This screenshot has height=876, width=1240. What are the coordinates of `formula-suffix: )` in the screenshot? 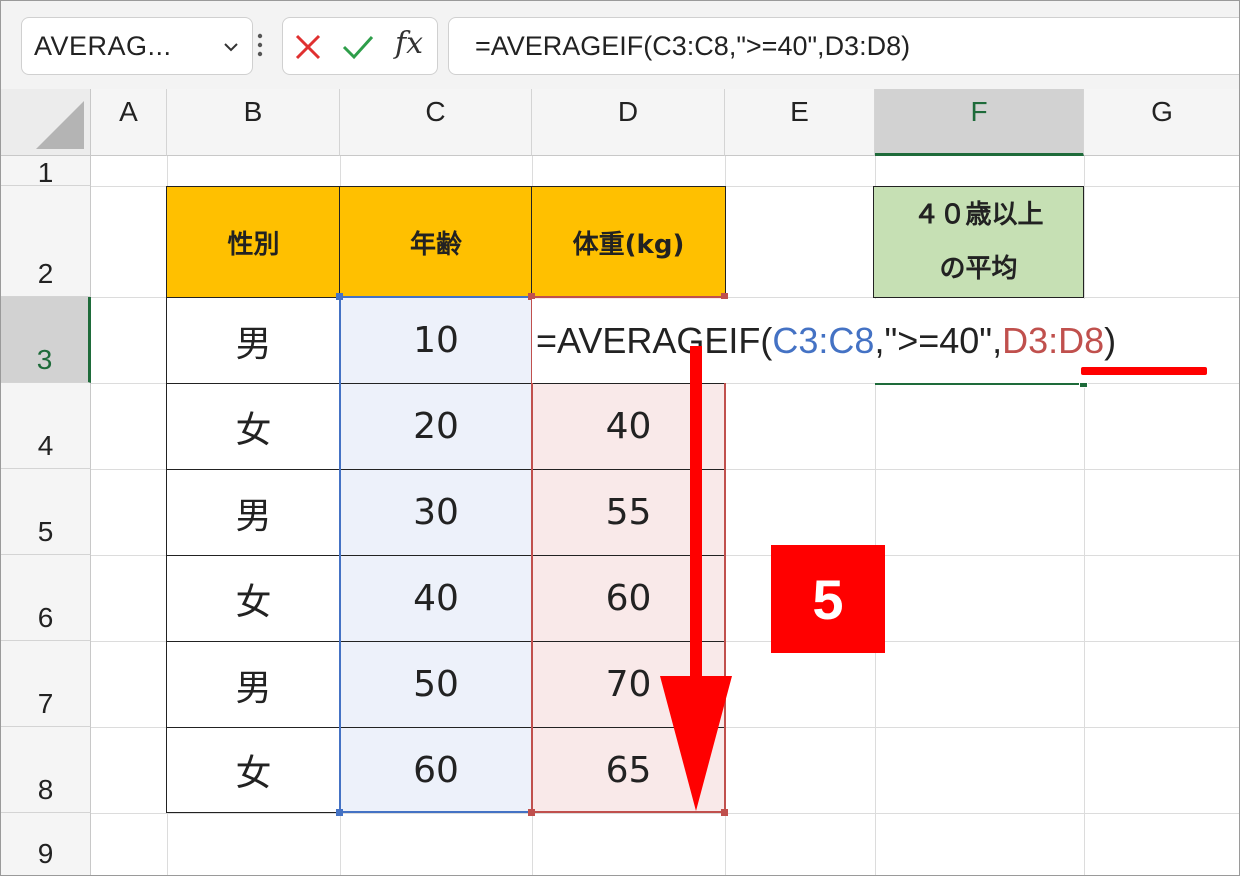 It's located at (1110, 340).